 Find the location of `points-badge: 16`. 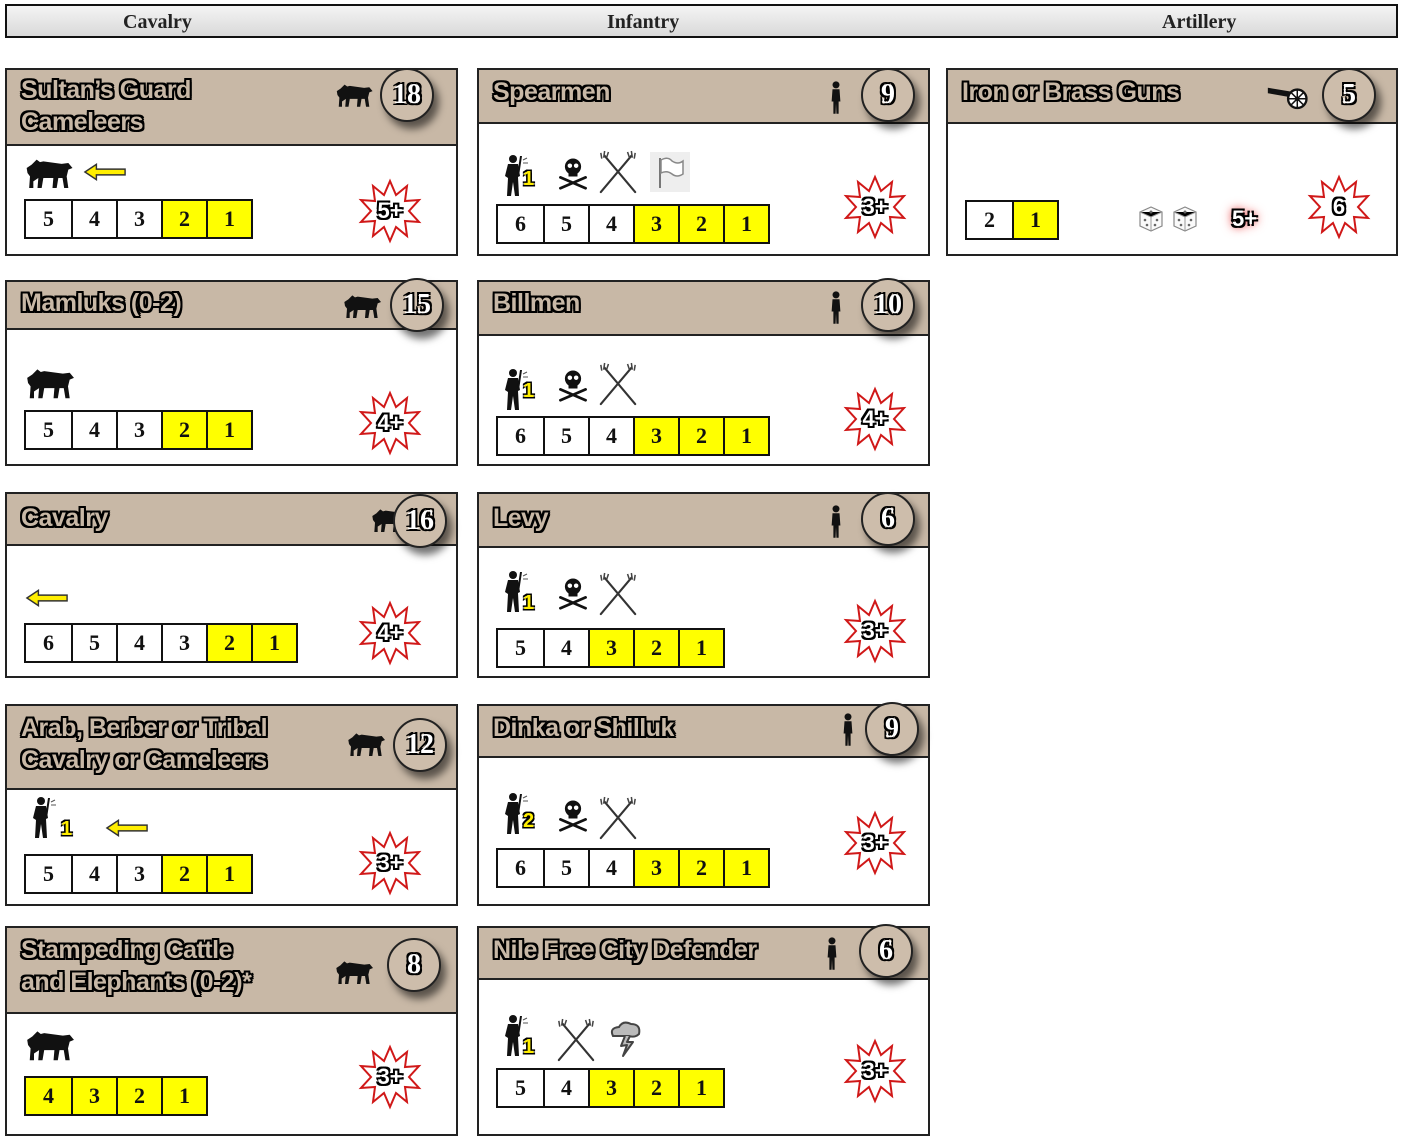

points-badge: 16 is located at coordinates (420, 521).